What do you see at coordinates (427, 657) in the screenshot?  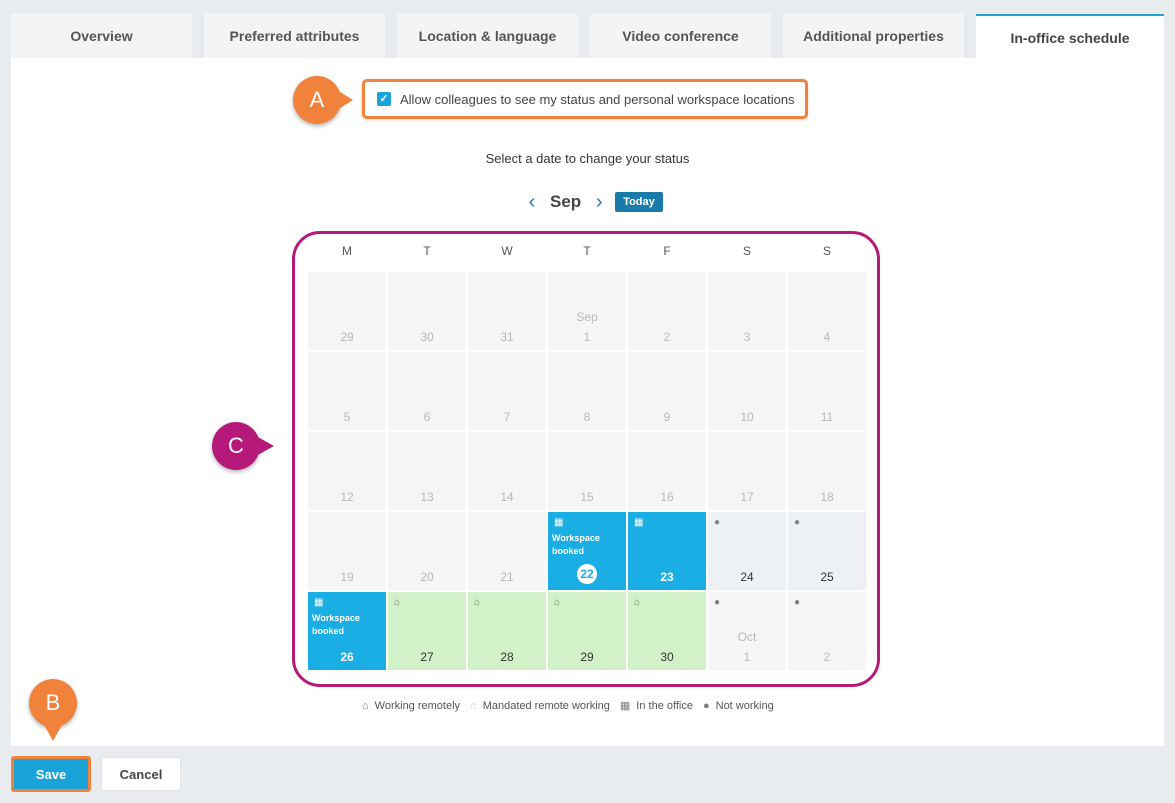 I see `day-number: 27` at bounding box center [427, 657].